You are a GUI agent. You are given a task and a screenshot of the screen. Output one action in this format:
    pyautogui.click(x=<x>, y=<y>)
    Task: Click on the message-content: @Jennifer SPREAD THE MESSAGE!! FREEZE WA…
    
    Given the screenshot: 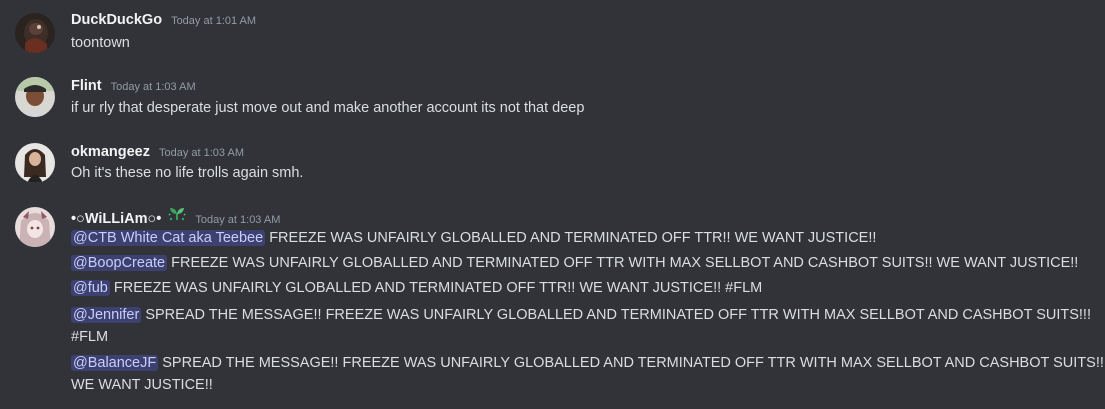 What is the action you would take?
    pyautogui.click(x=581, y=315)
    